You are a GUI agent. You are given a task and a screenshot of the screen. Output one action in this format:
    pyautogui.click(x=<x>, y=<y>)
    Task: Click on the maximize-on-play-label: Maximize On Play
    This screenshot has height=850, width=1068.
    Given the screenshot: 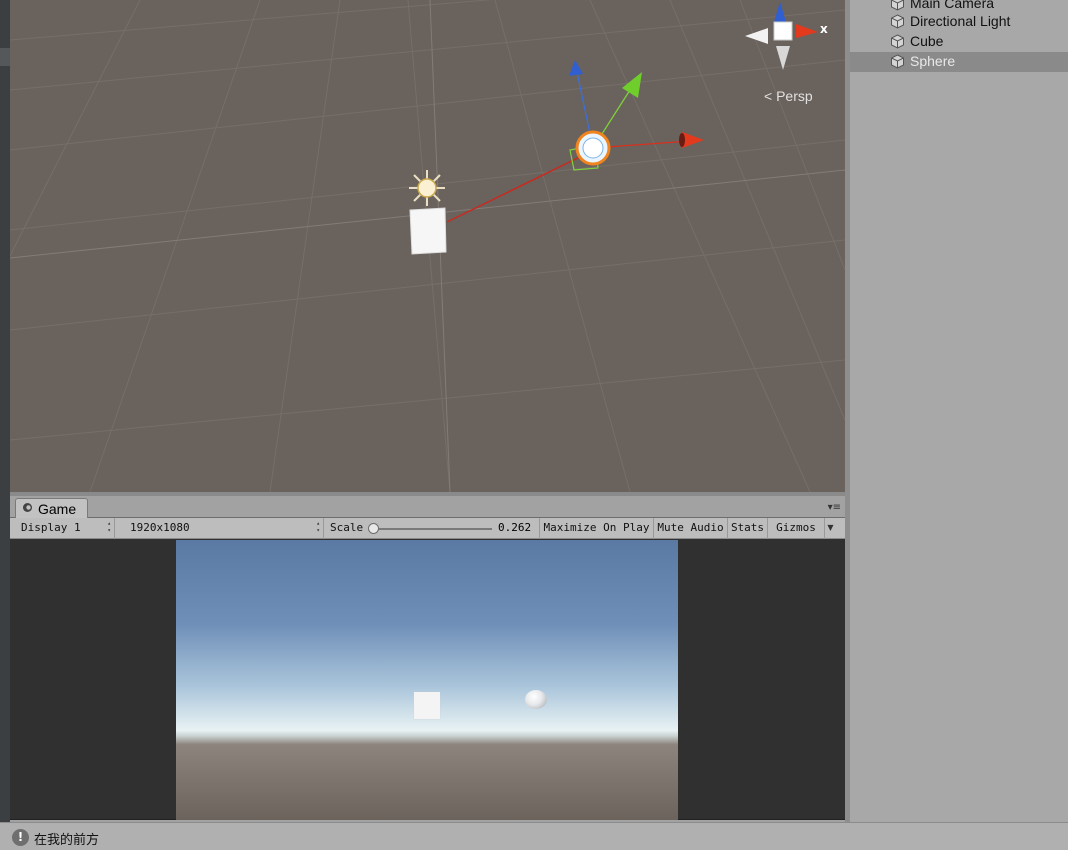 What is the action you would take?
    pyautogui.click(x=596, y=527)
    